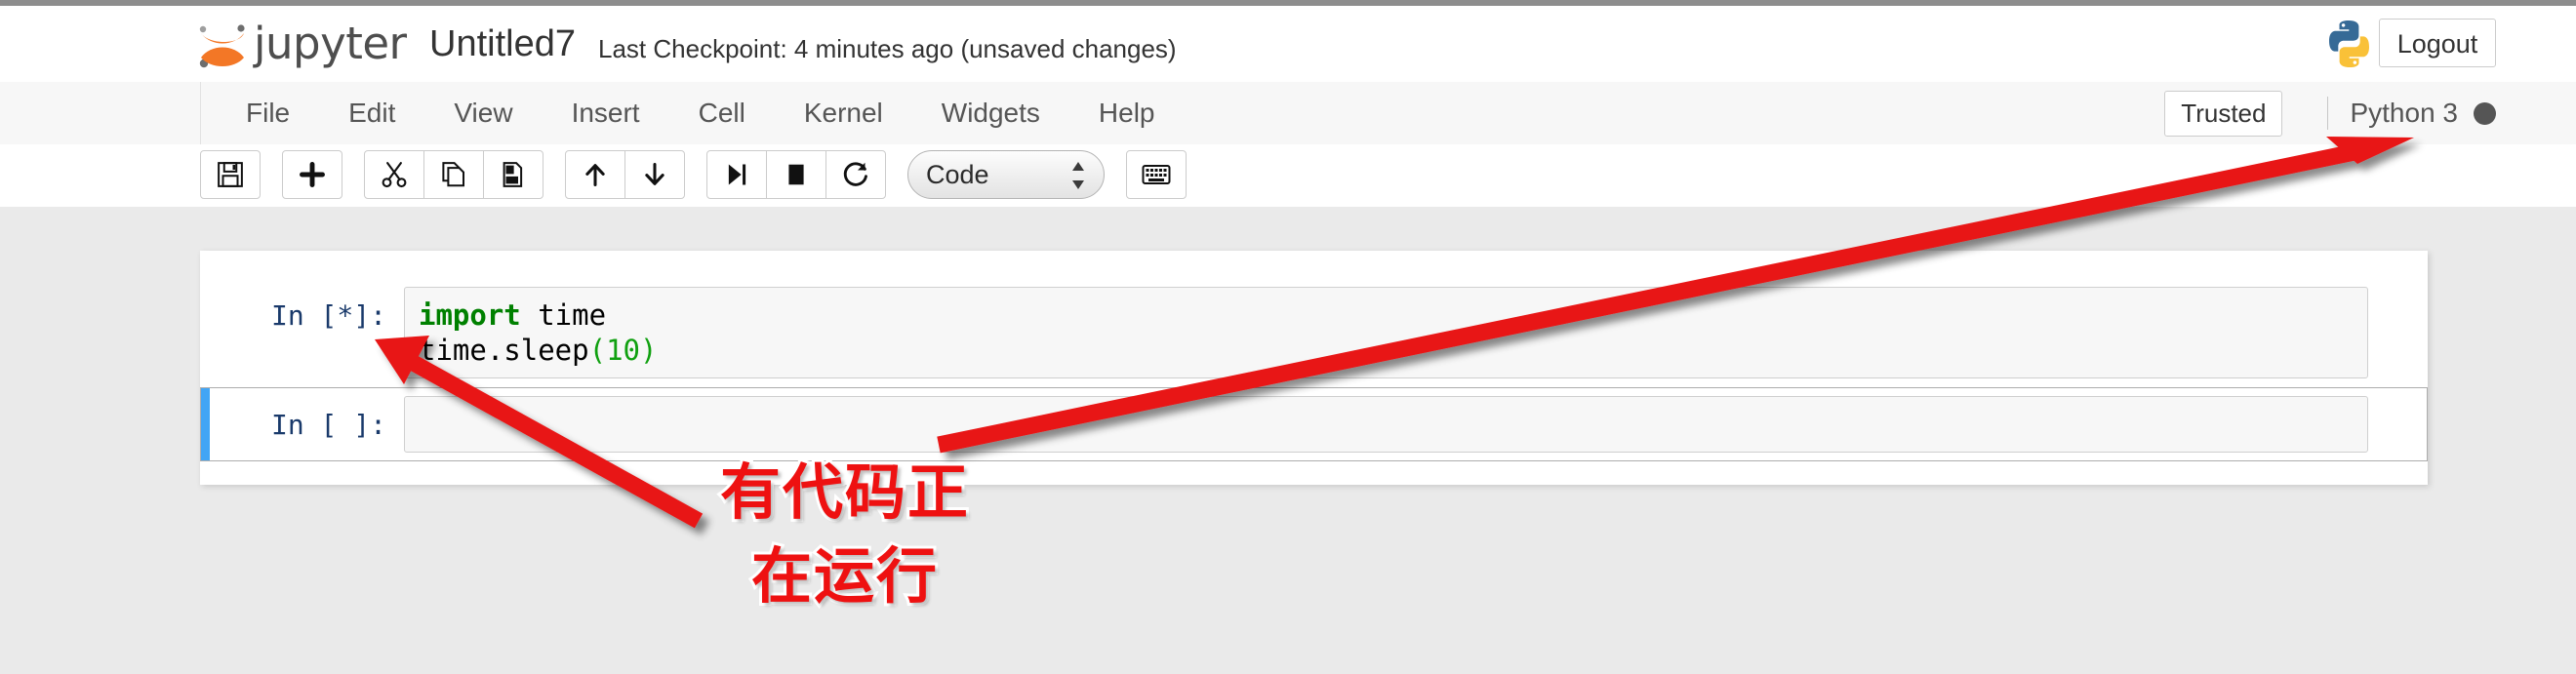  Describe the element at coordinates (1386, 315) in the screenshot. I see `code-line-1: import time` at that location.